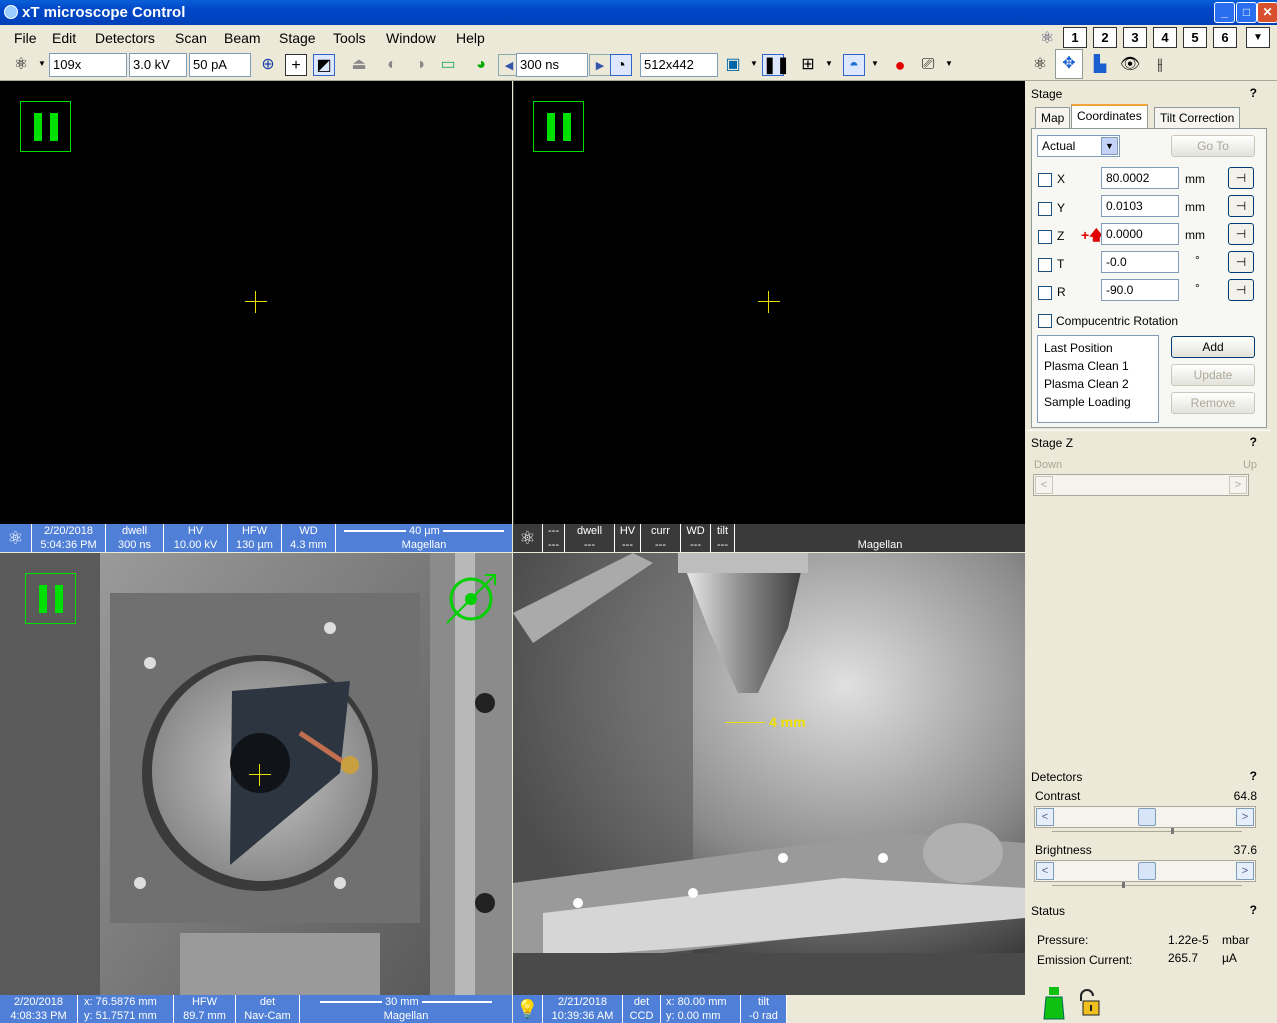 This screenshot has height=1023, width=1277. I want to click on compucentric-checkbox, so click(1045, 321).